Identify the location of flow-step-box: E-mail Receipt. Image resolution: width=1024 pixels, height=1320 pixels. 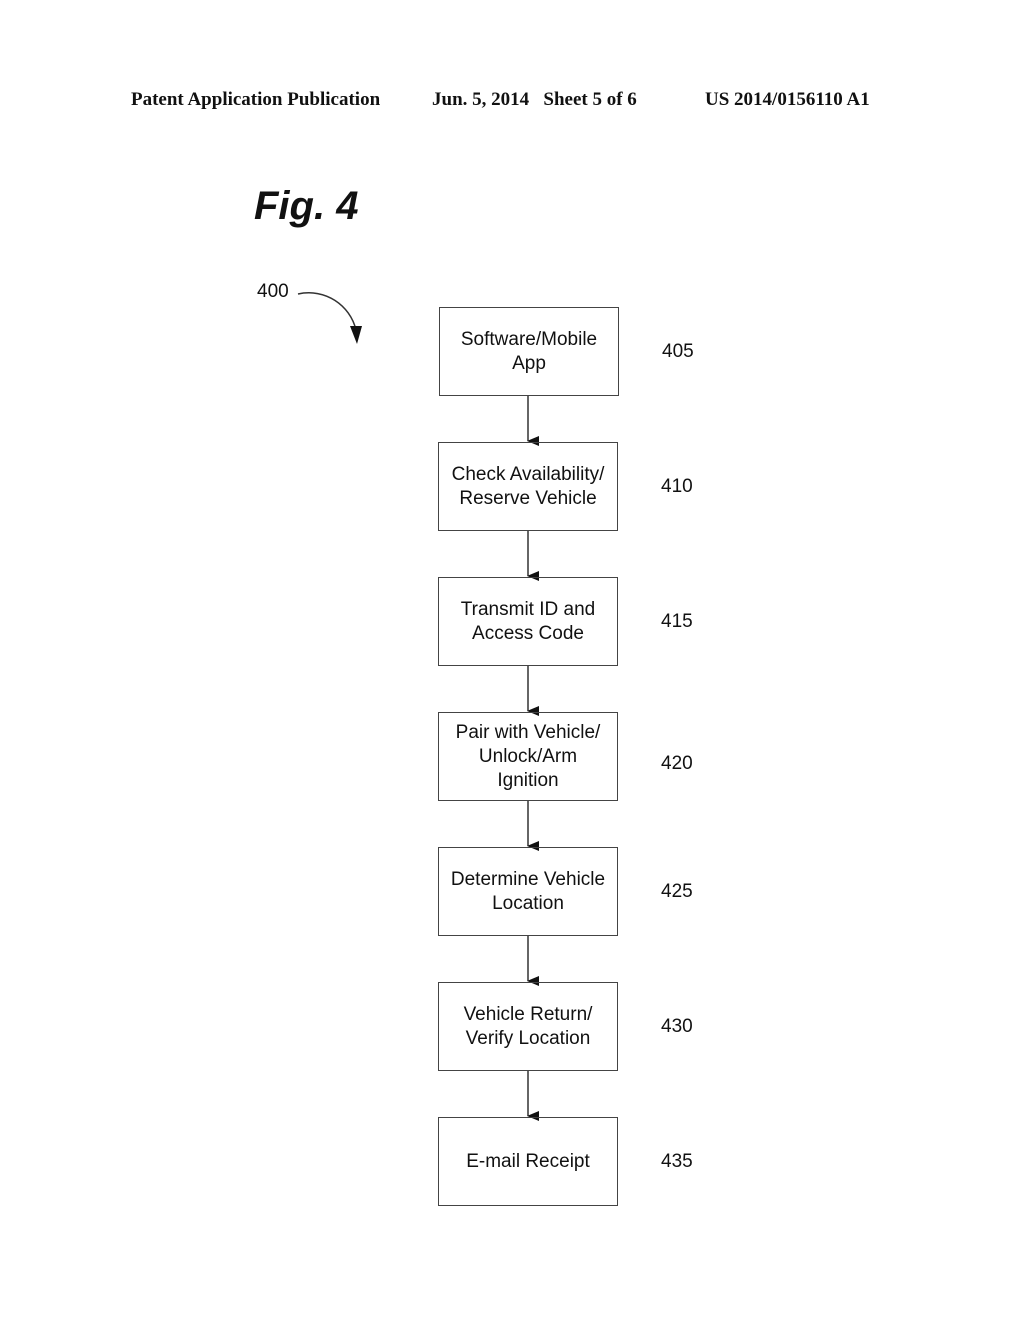
(528, 1161).